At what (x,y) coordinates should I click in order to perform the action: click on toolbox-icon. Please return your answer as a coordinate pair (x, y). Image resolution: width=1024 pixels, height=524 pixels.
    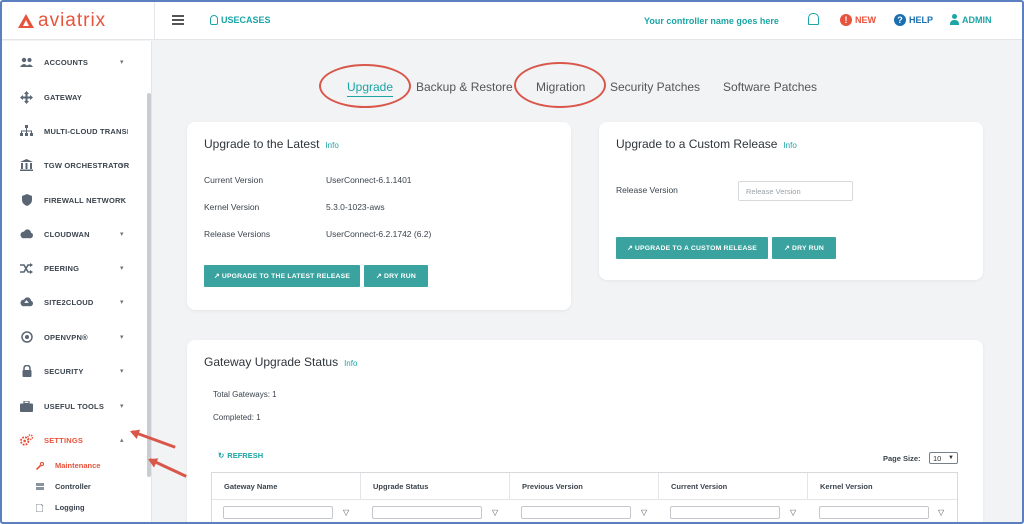
    Looking at the image, I should click on (26, 406).